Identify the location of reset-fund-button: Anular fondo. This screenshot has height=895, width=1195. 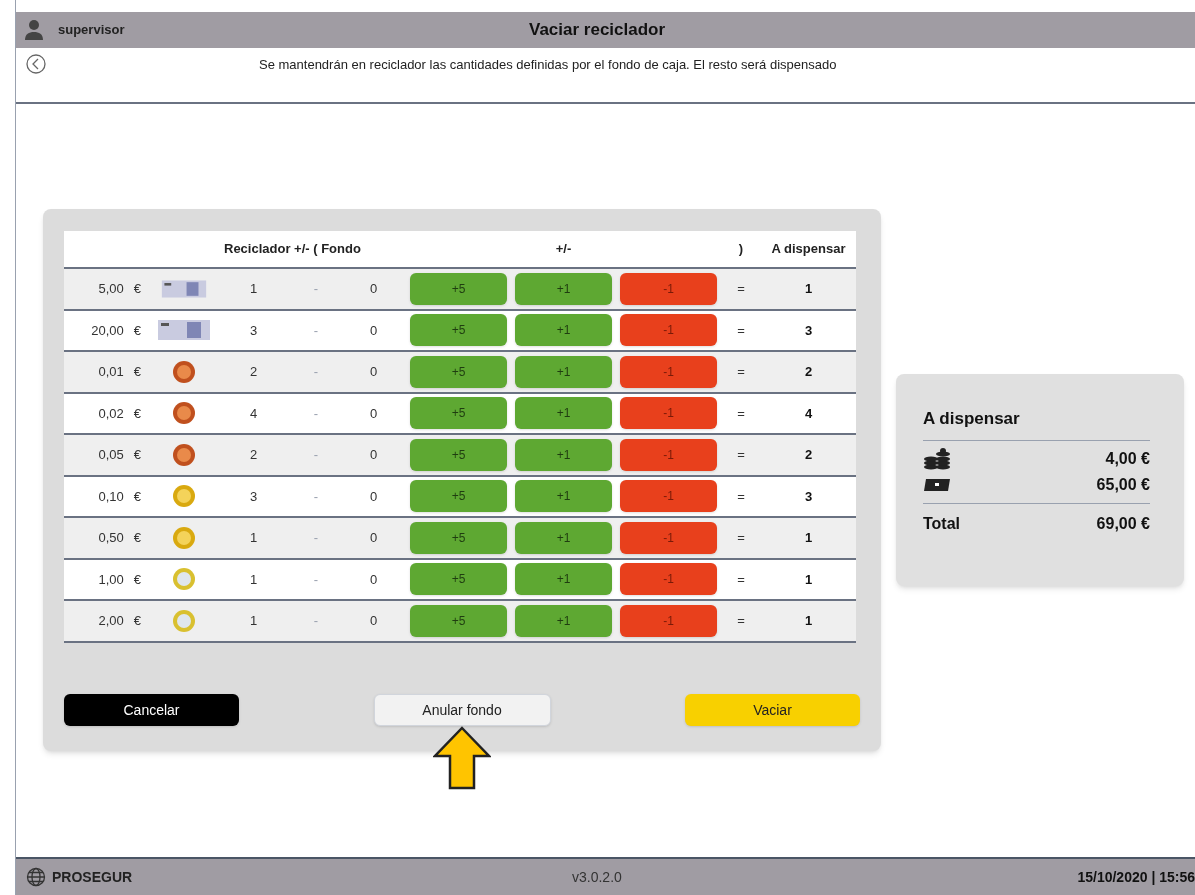
(462, 710).